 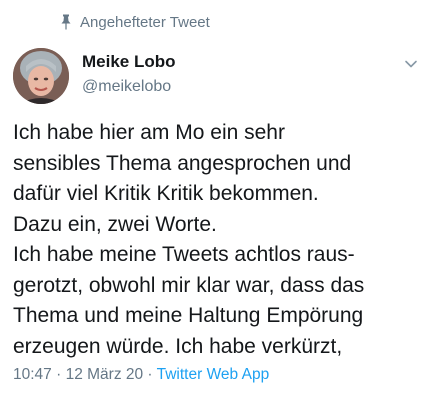 I want to click on tweet-line: Ich habe hier am Mo ein sehr, so click(x=149, y=132).